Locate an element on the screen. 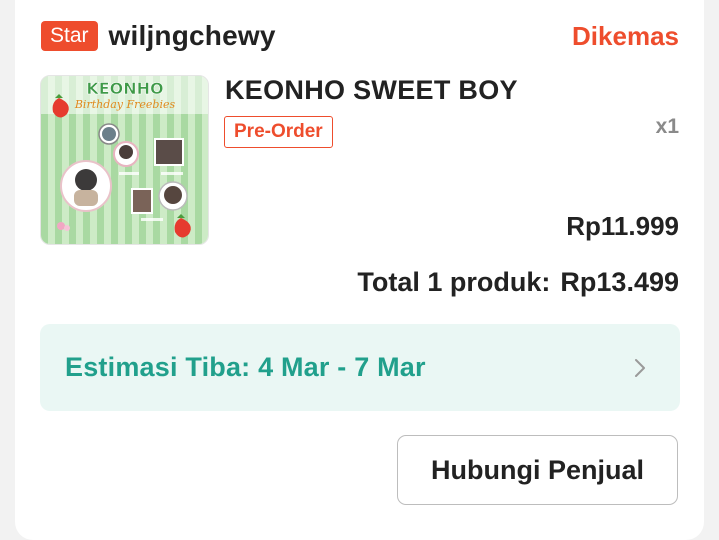 Image resolution: width=719 pixels, height=540 pixels. order-total-label: Total 1 produk: is located at coordinates (454, 282).